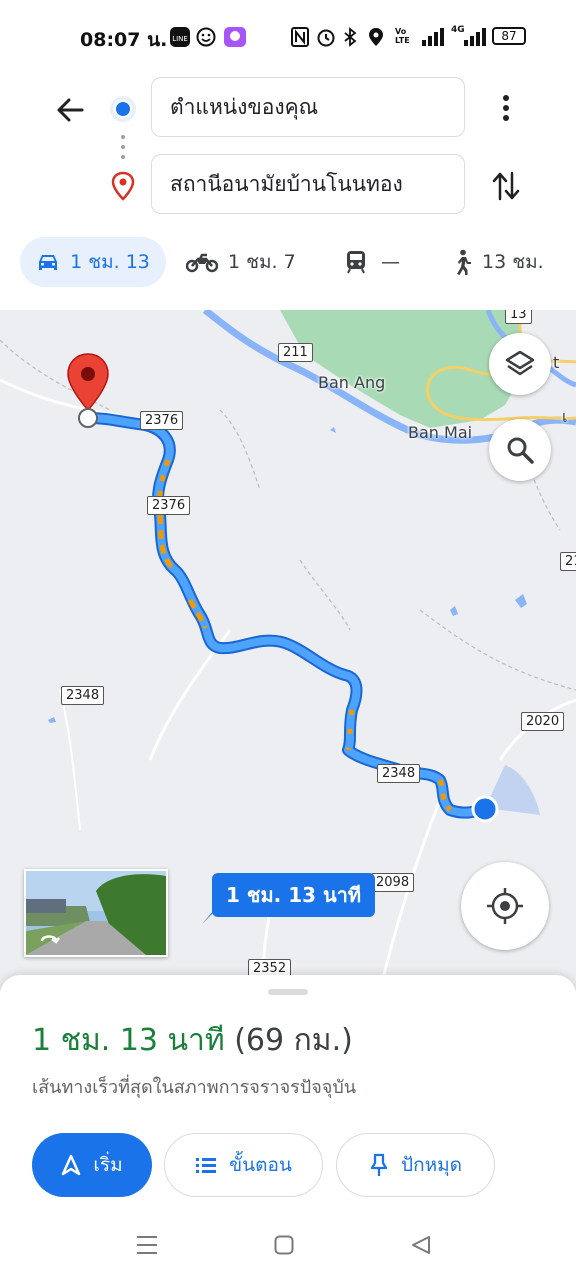 The width and height of the screenshot is (576, 1280). I want to click on recents-menu-icon, so click(147, 1245).